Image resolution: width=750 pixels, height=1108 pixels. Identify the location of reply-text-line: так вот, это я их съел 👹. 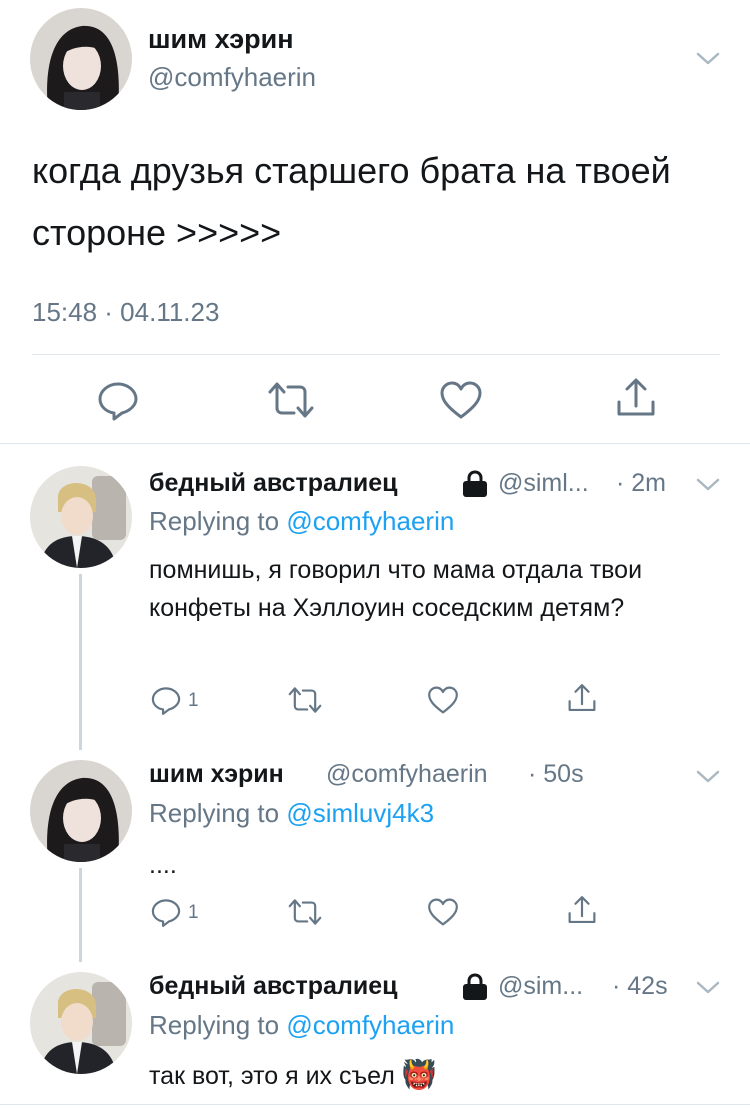
(429, 1075).